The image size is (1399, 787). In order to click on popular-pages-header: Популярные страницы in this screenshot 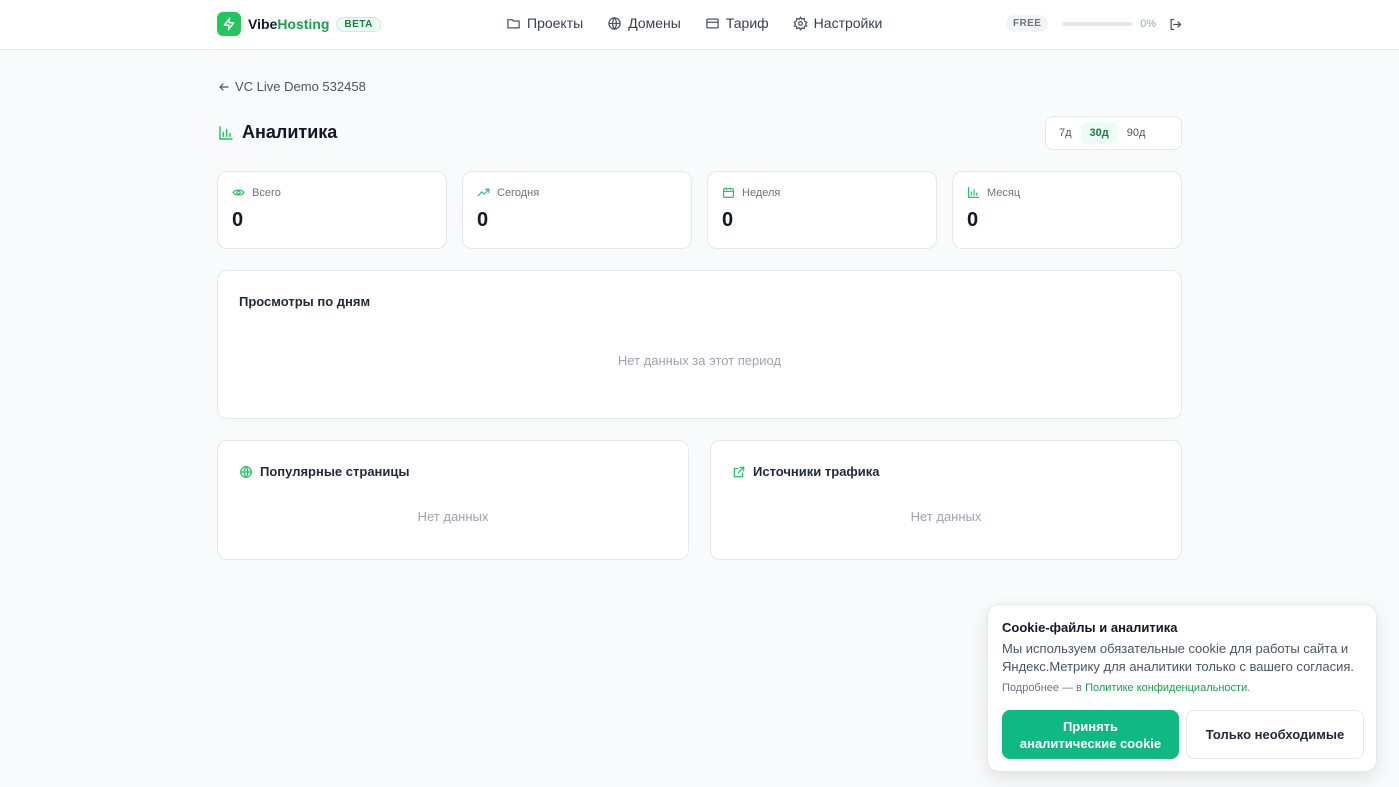, I will do `click(324, 471)`.